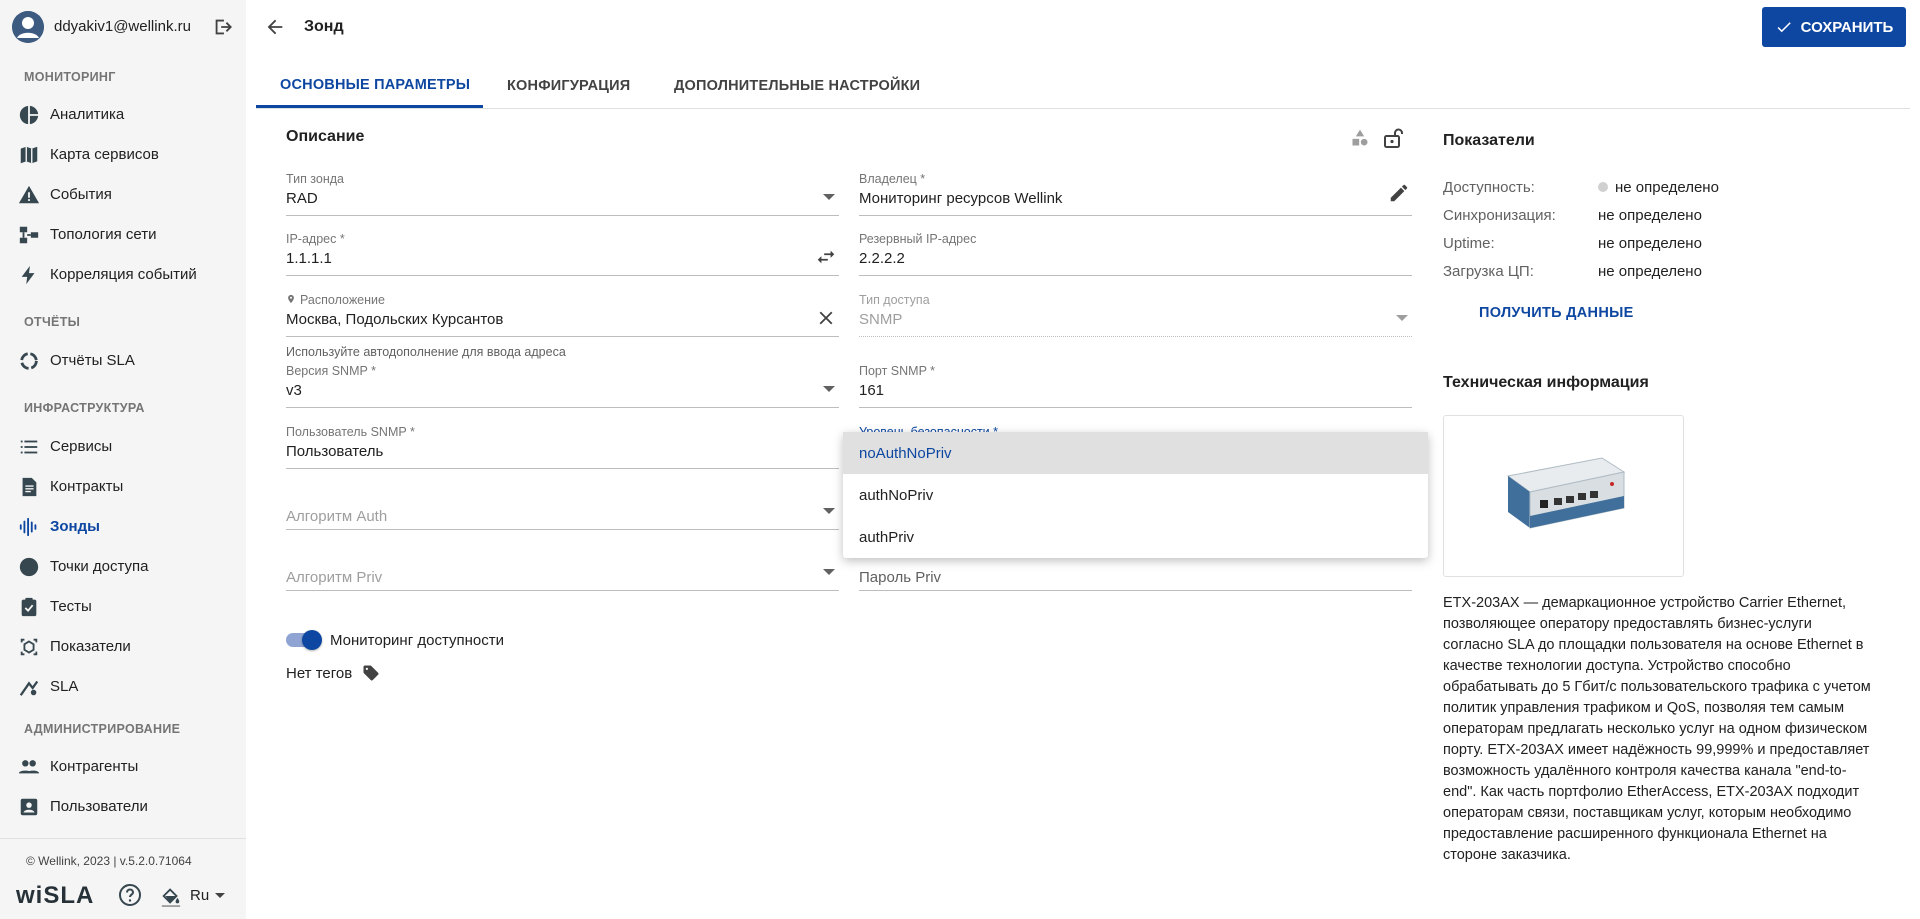 Image resolution: width=1920 pixels, height=919 pixels. I want to click on owner-field: Владелец * Мониторинг ресурсов Wellink, so click(1135, 194).